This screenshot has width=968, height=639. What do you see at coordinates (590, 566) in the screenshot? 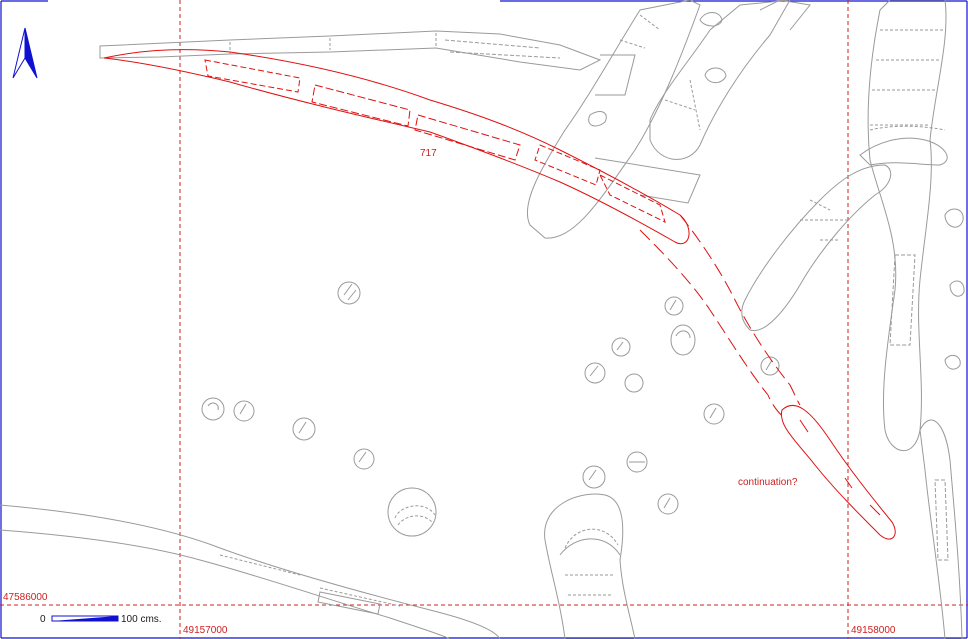
I see `pit-lower-centre` at bounding box center [590, 566].